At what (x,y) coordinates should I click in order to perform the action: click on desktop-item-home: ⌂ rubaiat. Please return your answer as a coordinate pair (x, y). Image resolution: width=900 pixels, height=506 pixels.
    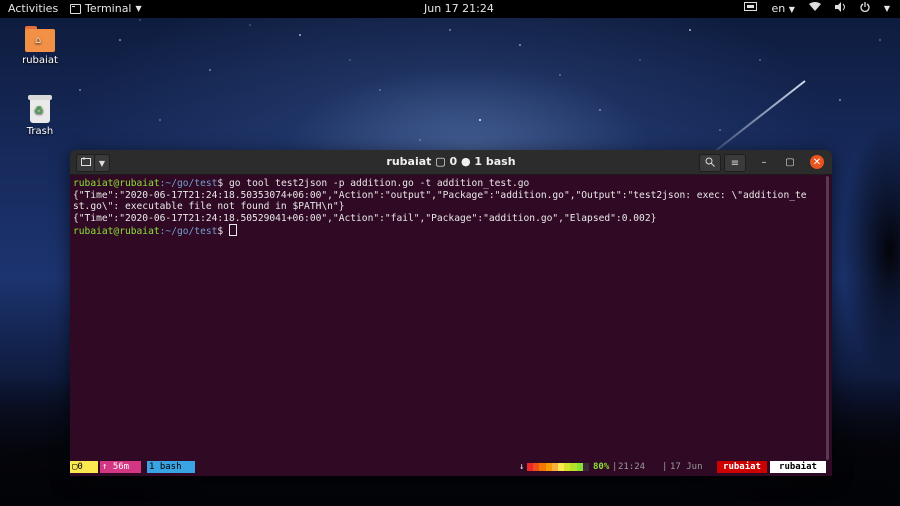
    Looking at the image, I should click on (40, 46).